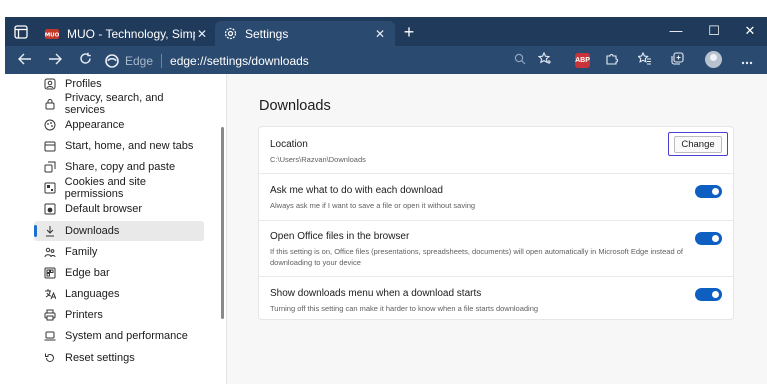  What do you see at coordinates (747, 60) in the screenshot?
I see `more-menu-icon` at bounding box center [747, 60].